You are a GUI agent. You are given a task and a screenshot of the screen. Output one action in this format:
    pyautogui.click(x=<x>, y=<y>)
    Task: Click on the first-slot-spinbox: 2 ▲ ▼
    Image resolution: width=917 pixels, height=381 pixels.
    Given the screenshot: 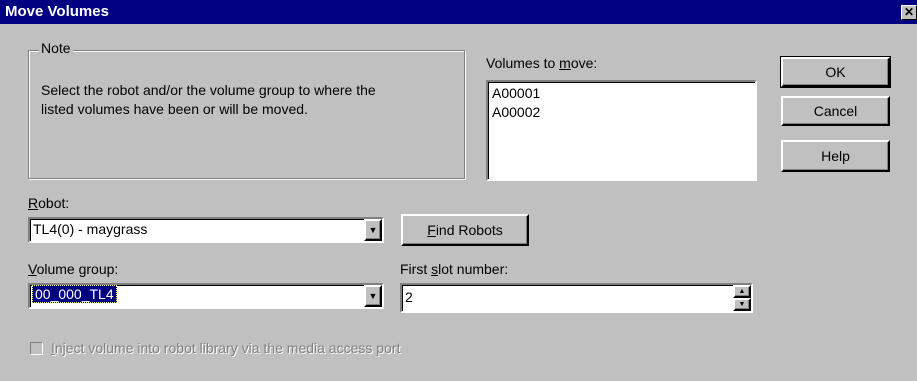 What is the action you would take?
    pyautogui.click(x=576, y=298)
    